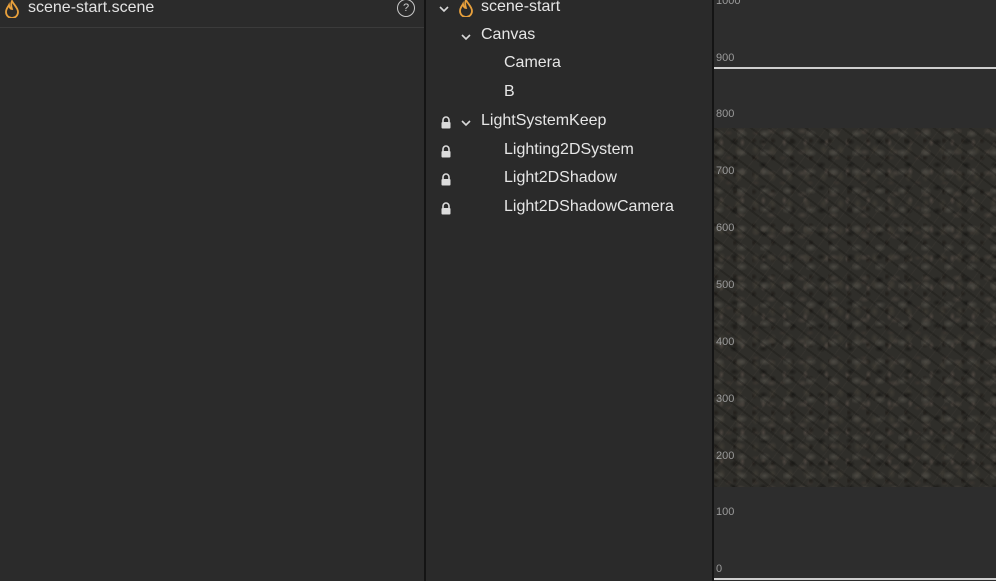 The image size is (996, 581). Describe the element at coordinates (725, 114) in the screenshot. I see `ruler-label: 800` at that location.